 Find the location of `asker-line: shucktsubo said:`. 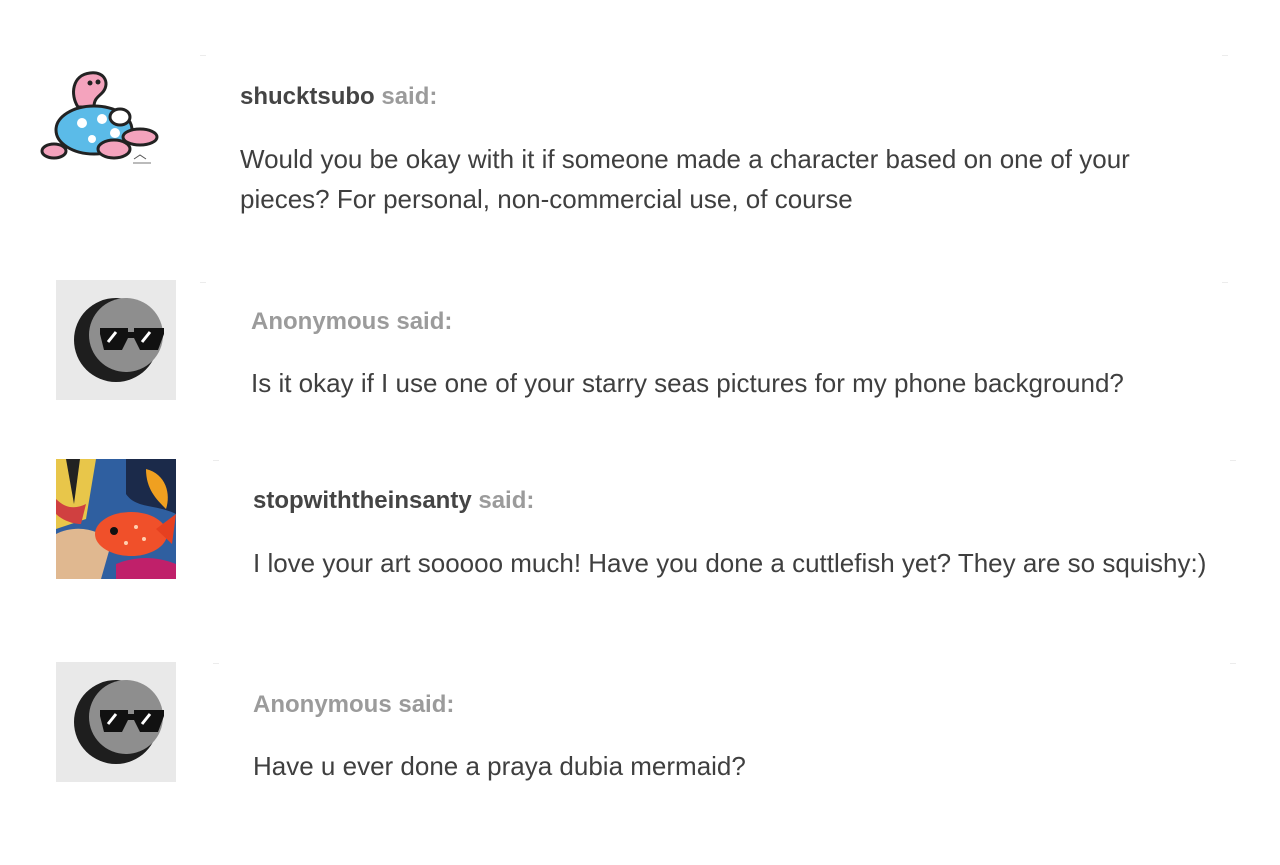

asker-line: shucktsubo said: is located at coordinates (338, 97).